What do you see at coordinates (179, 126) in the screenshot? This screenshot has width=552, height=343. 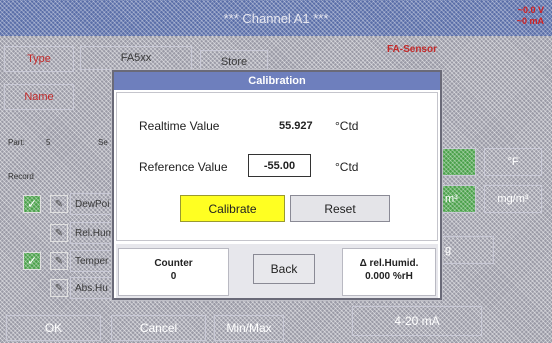 I see `realtime-label: Realtime Value` at bounding box center [179, 126].